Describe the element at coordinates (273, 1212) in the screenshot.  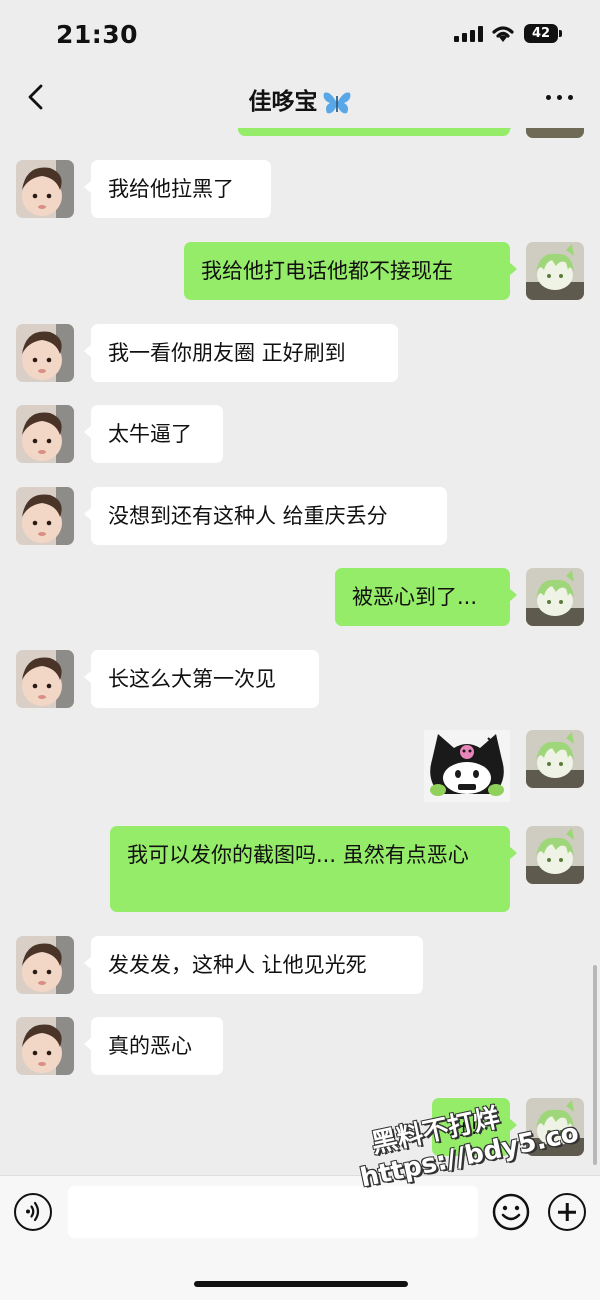
I see `message-input` at that location.